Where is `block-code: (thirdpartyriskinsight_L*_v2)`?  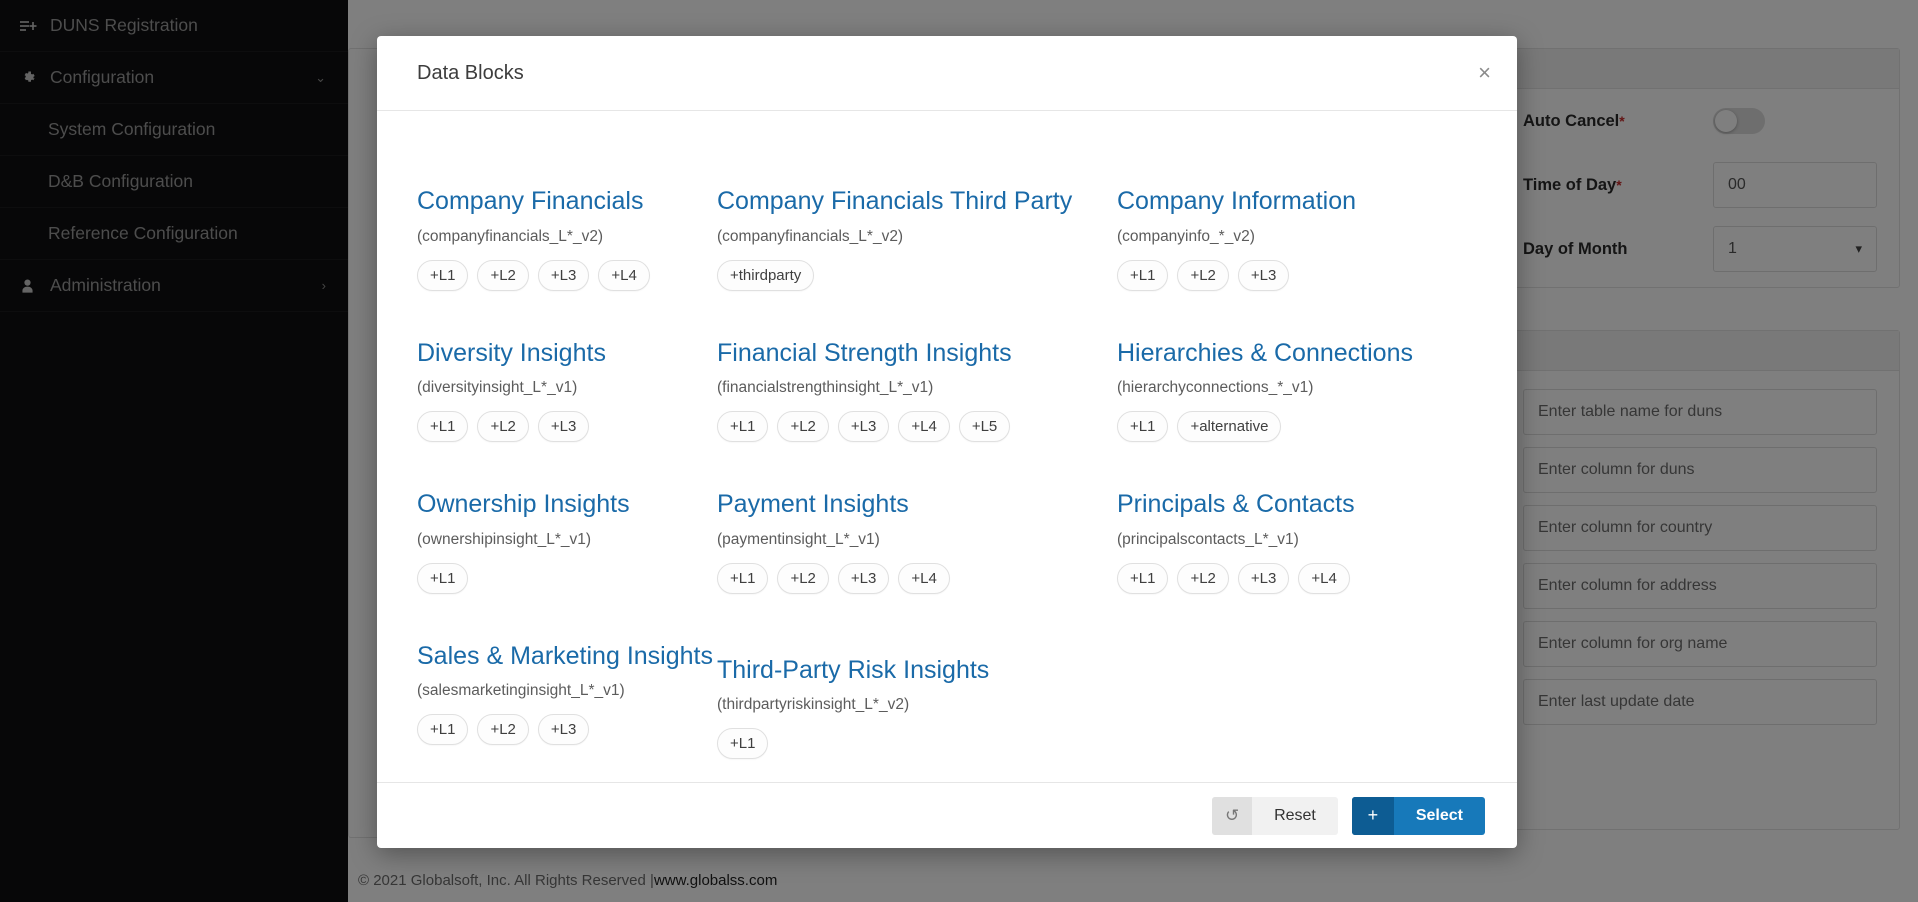
block-code: (thirdpartyriskinsight_L*_v2) is located at coordinates (813, 704).